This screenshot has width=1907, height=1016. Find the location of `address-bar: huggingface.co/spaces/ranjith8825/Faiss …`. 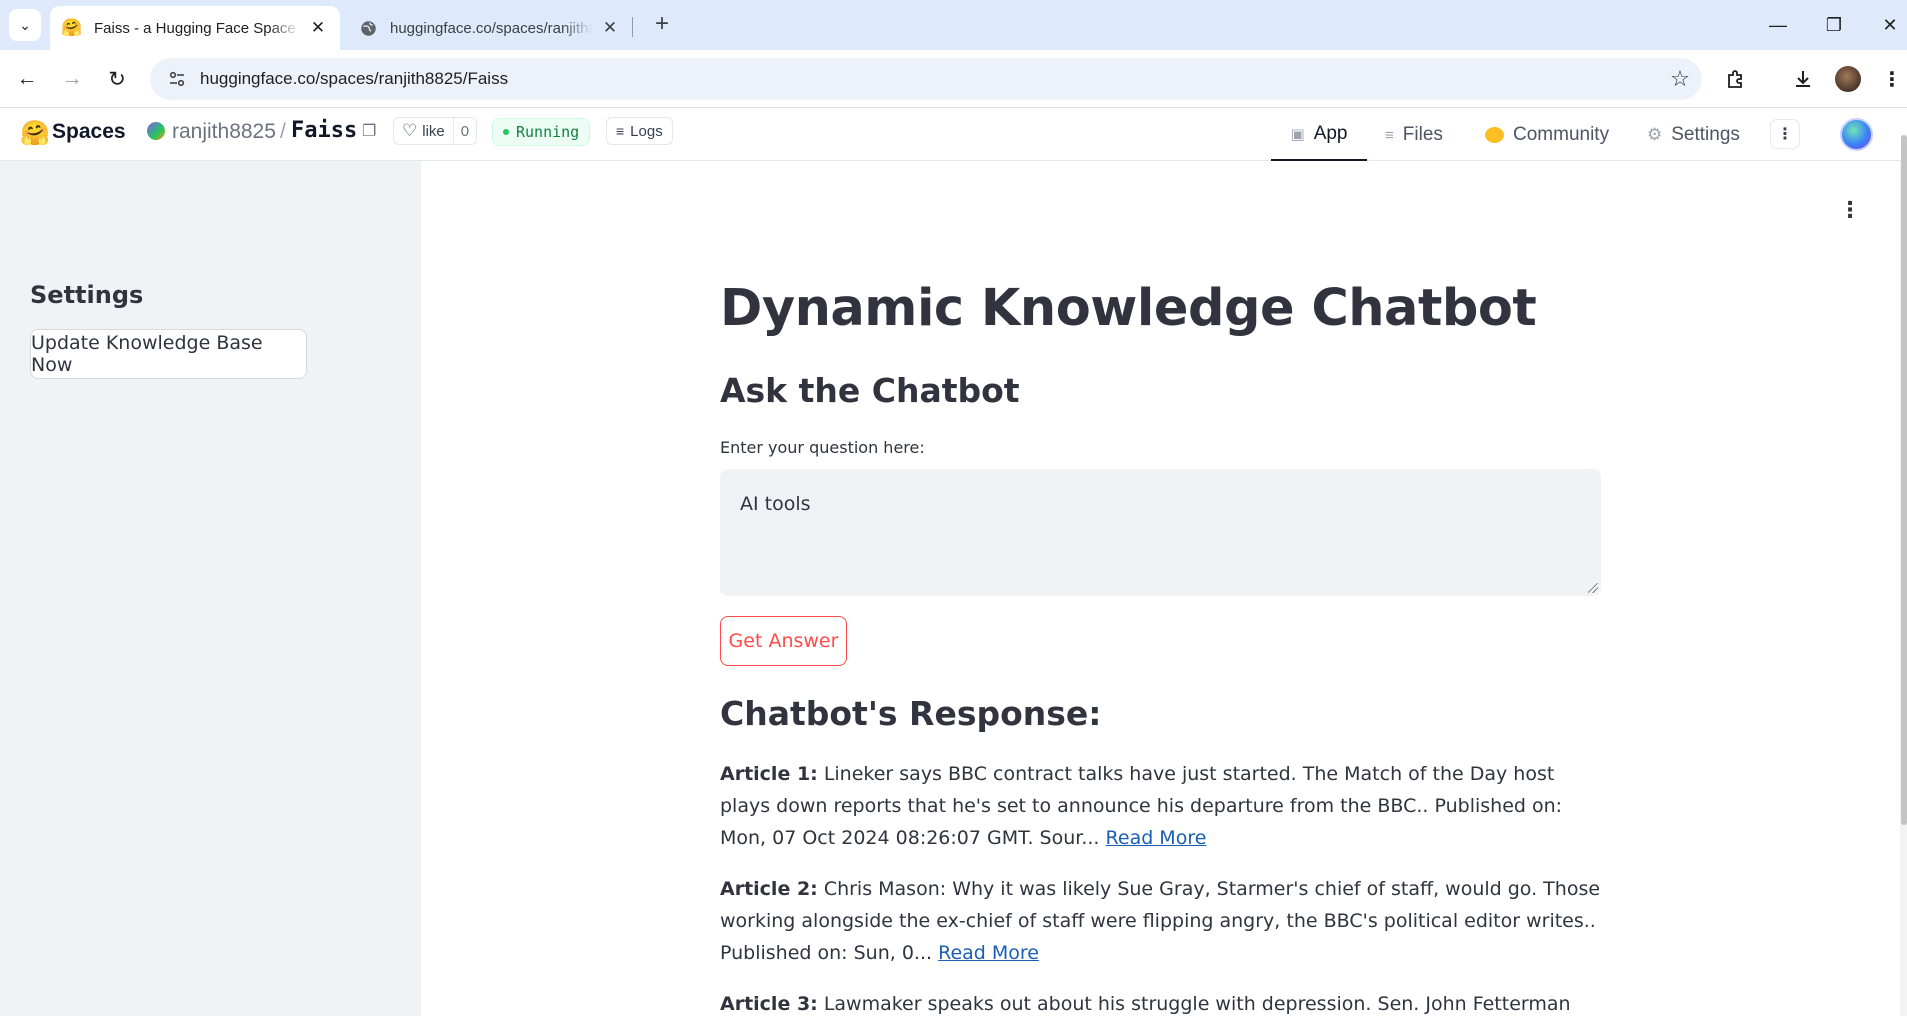

address-bar: huggingface.co/spaces/ranjith8825/Faiss … is located at coordinates (926, 79).